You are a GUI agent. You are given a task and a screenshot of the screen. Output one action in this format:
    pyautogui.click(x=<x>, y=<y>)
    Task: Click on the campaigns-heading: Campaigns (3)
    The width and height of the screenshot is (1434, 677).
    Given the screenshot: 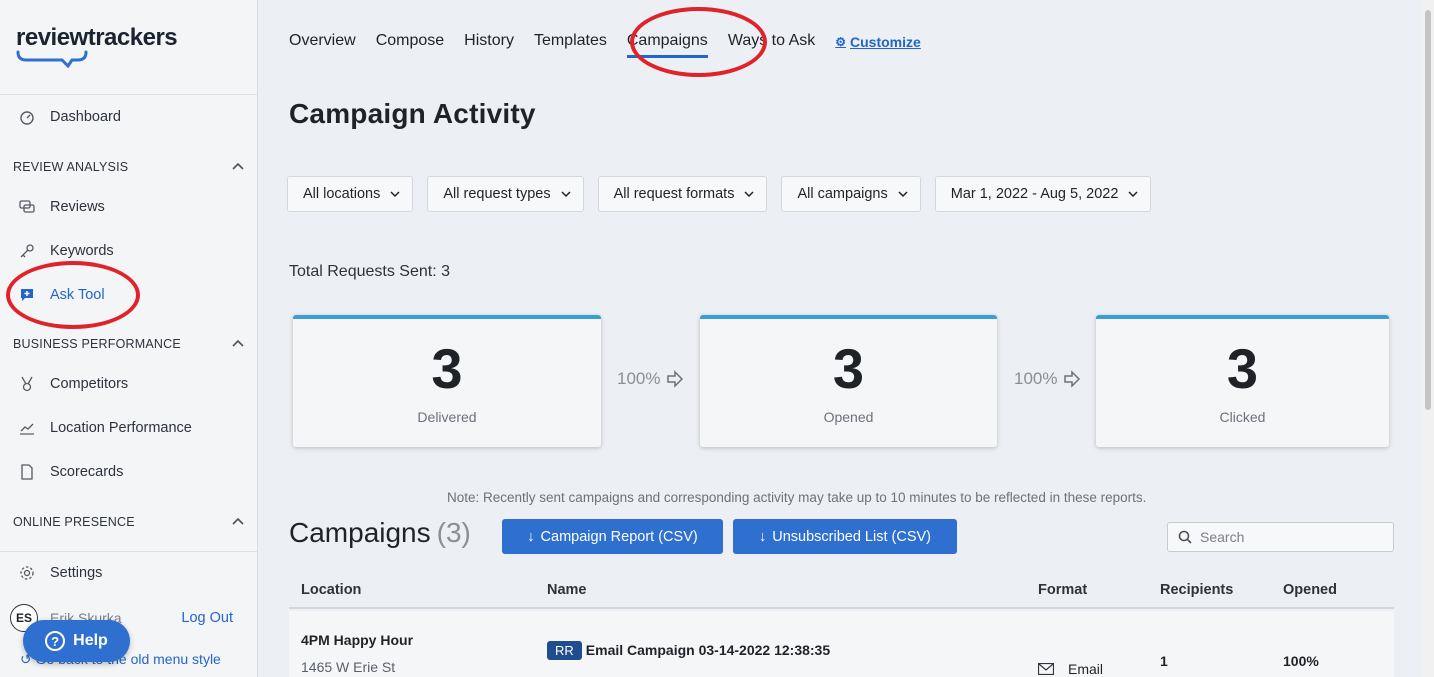 What is the action you would take?
    pyautogui.click(x=380, y=533)
    